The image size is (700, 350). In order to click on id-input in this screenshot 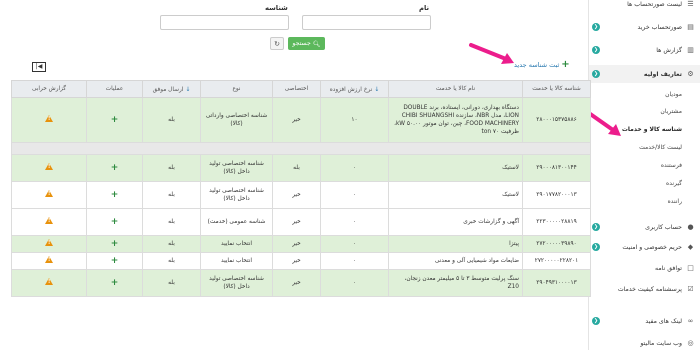, I will do `click(224, 22)`.